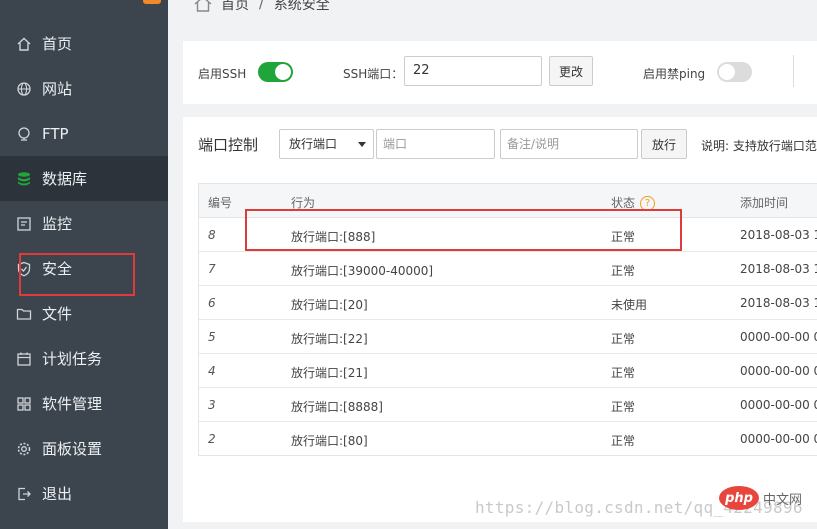 Image resolution: width=817 pixels, height=529 pixels. What do you see at coordinates (228, 145) in the screenshot?
I see `port-control-title: 端口控制` at bounding box center [228, 145].